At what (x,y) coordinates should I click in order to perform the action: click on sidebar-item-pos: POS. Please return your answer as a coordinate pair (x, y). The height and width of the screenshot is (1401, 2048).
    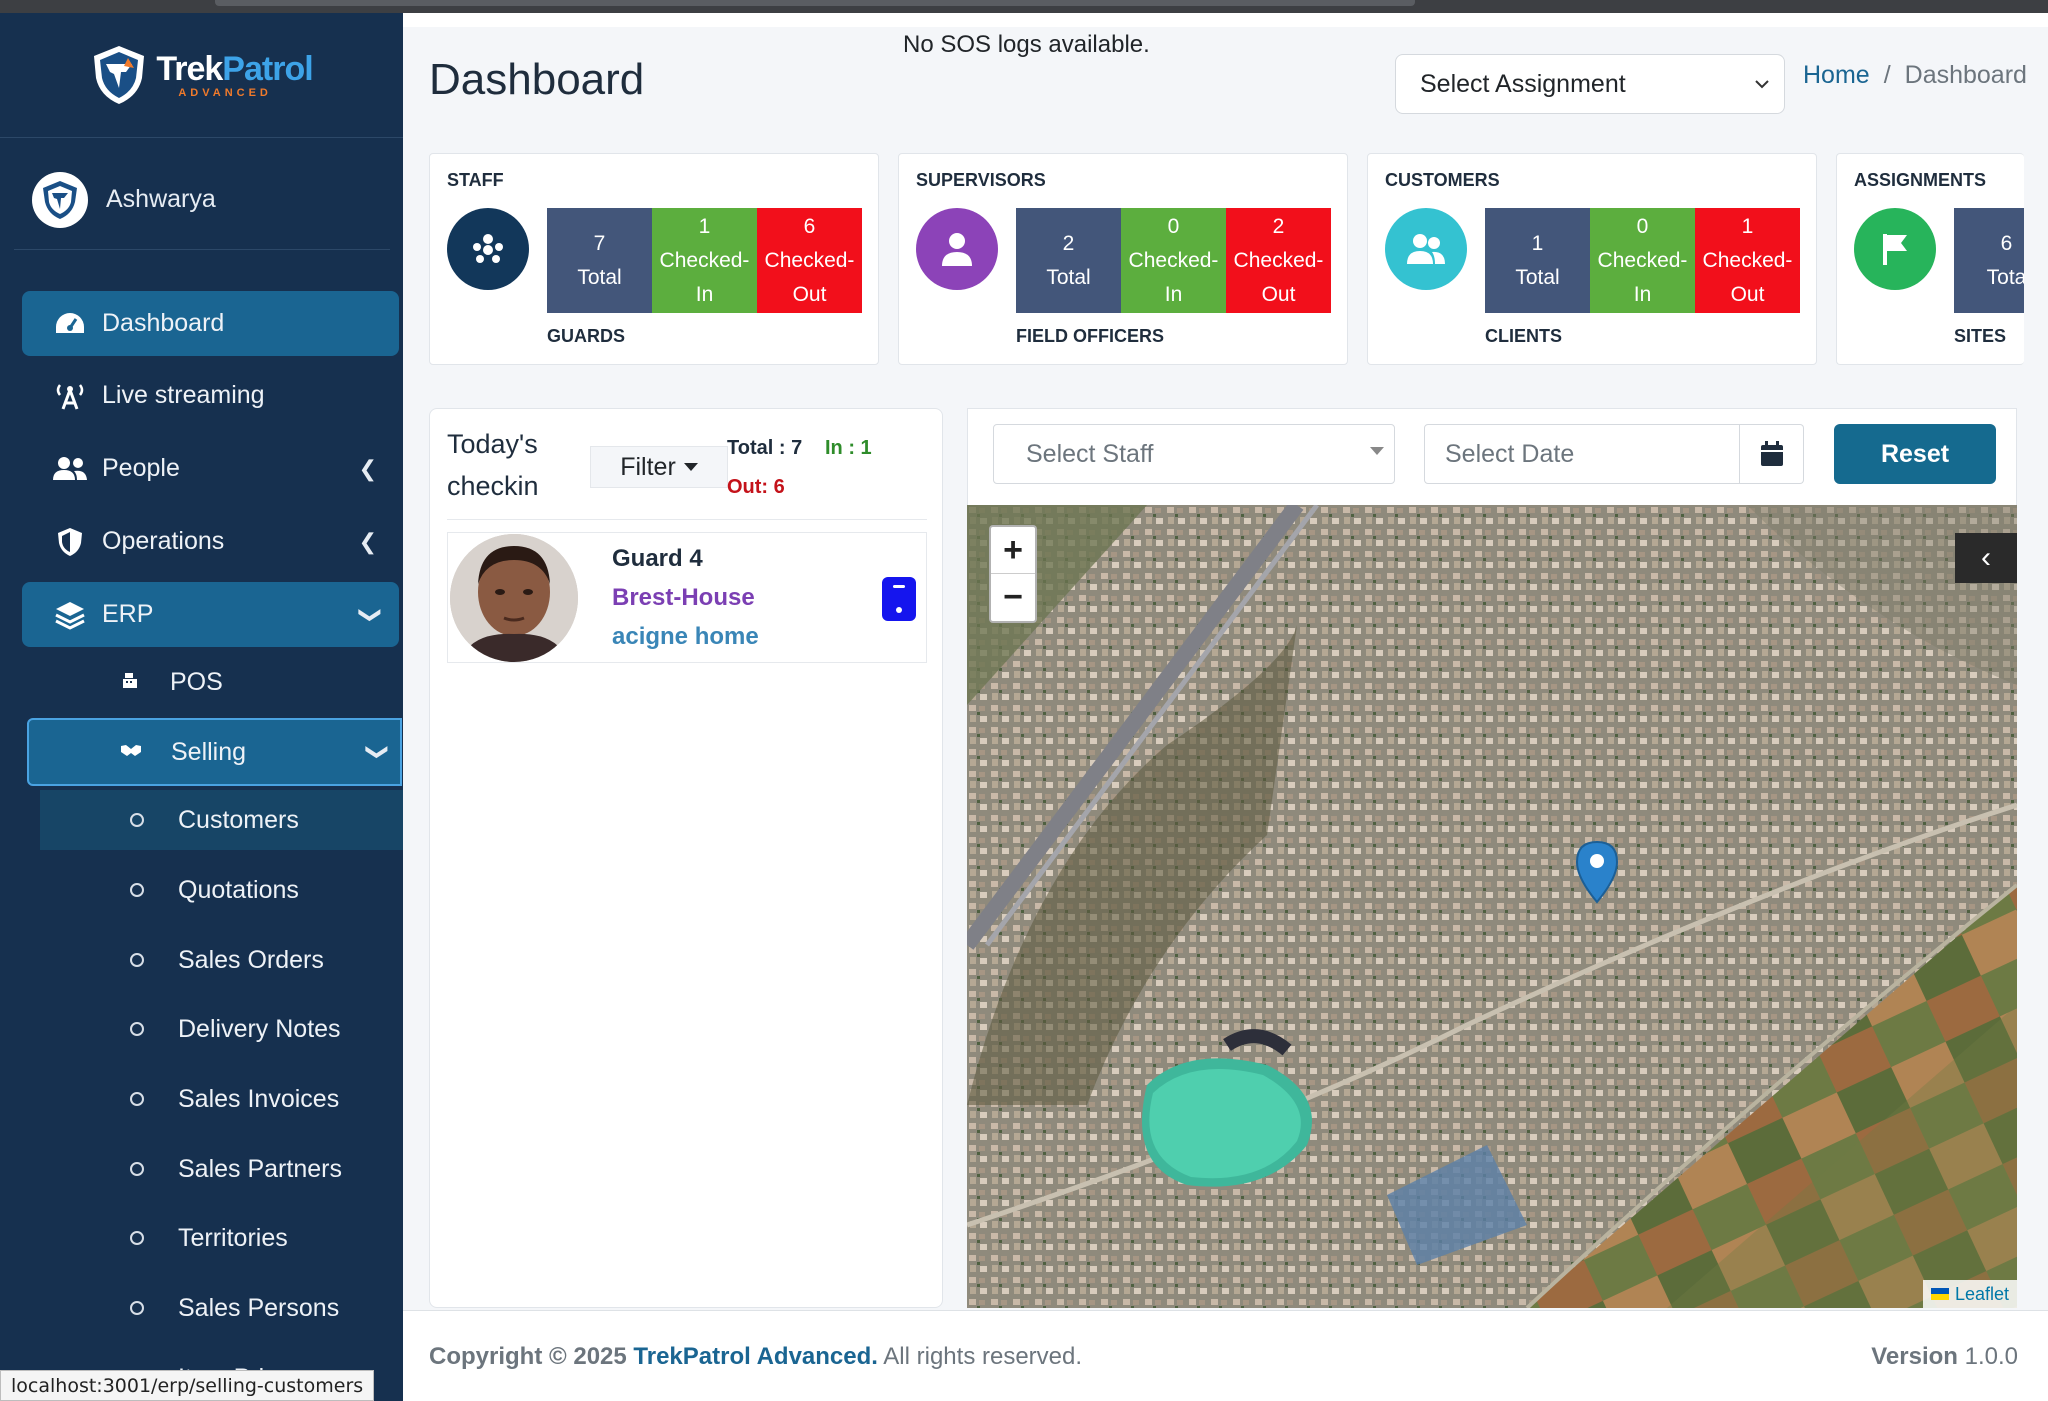
    Looking at the image, I should click on (215, 682).